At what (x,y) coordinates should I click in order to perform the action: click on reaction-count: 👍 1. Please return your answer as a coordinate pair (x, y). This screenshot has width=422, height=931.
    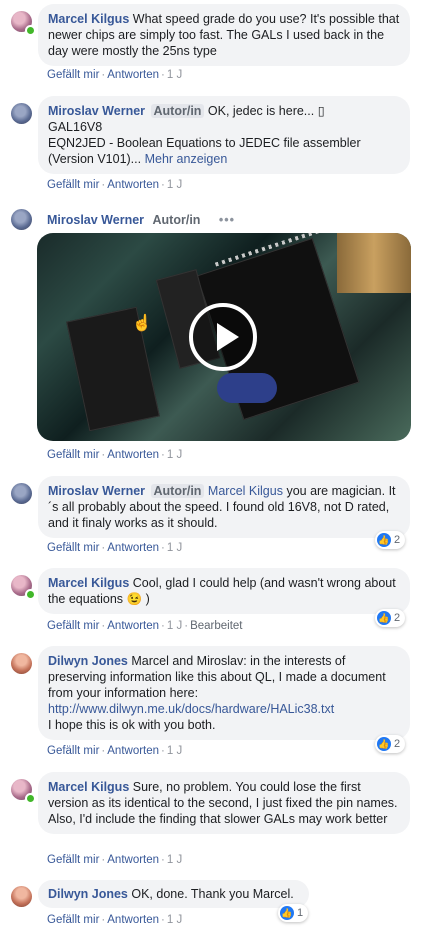
    Looking at the image, I should click on (293, 913).